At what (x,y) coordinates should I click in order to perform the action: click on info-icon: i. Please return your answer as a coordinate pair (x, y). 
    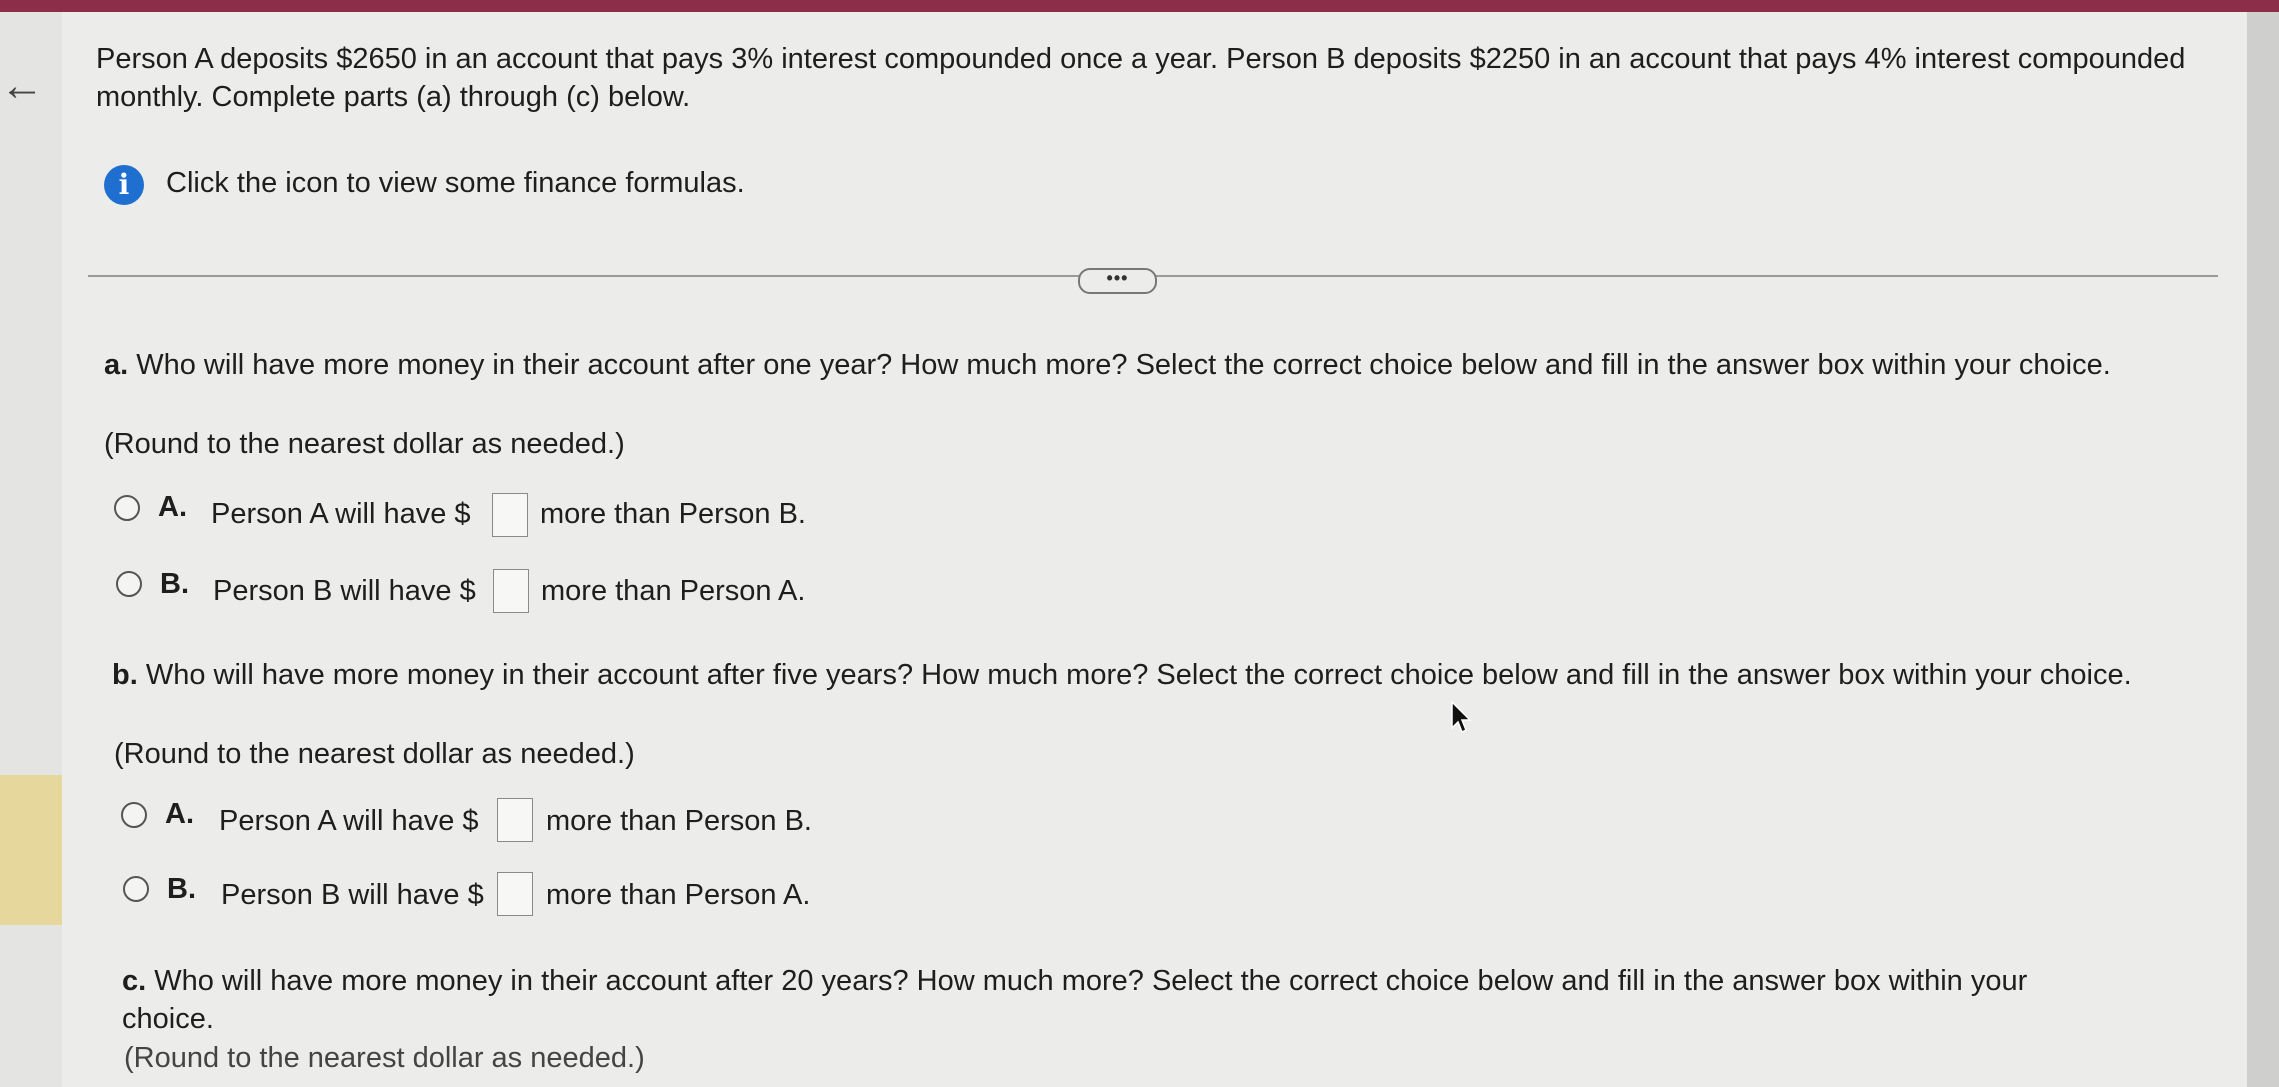
    Looking at the image, I should click on (124, 185).